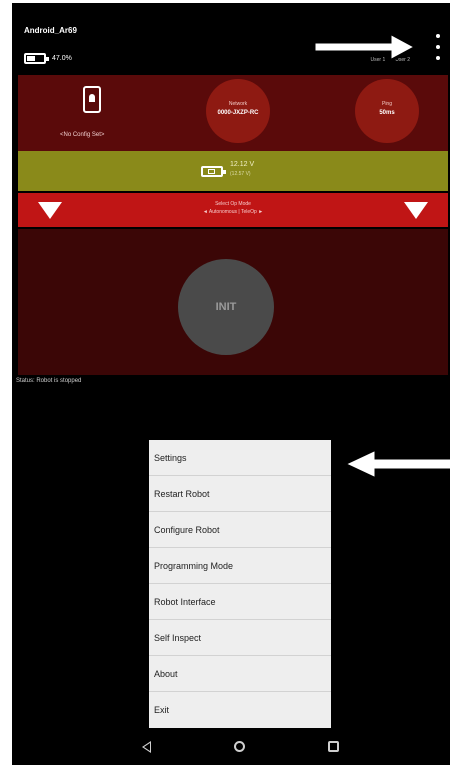 Image resolution: width=458 pixels, height=769 pixels. I want to click on annotation-arrow-right-icon, so click(366, 47).